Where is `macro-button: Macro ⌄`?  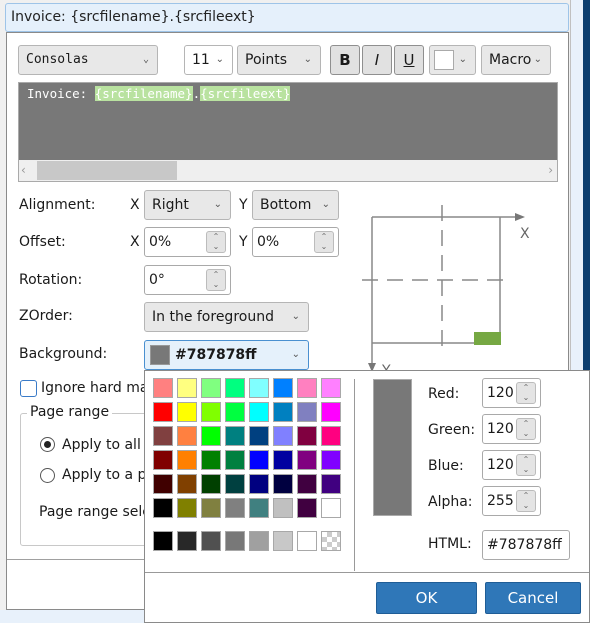
macro-button: Macro ⌄ is located at coordinates (516, 60).